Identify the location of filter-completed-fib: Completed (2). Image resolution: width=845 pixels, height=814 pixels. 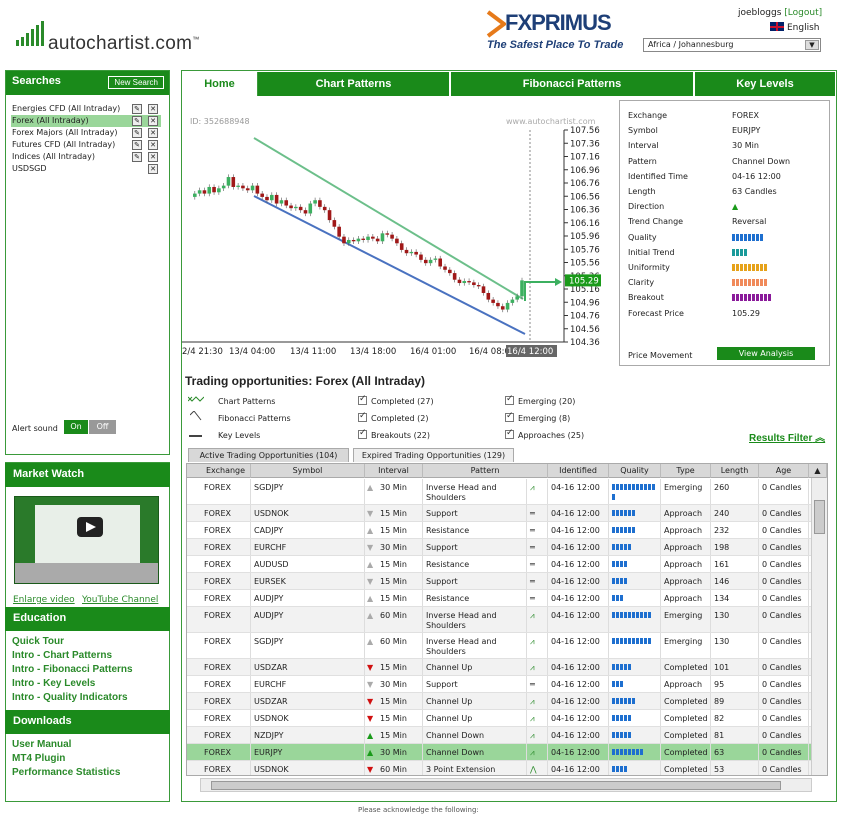
(393, 417).